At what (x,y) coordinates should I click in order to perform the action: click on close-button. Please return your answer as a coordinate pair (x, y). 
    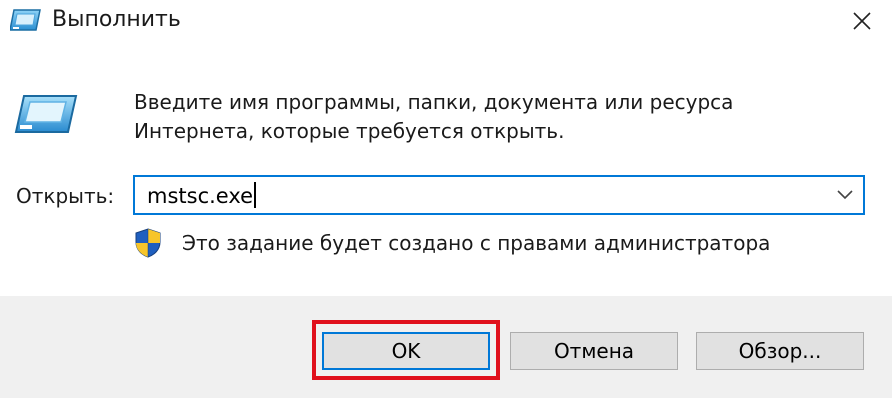
    Looking at the image, I should click on (862, 21).